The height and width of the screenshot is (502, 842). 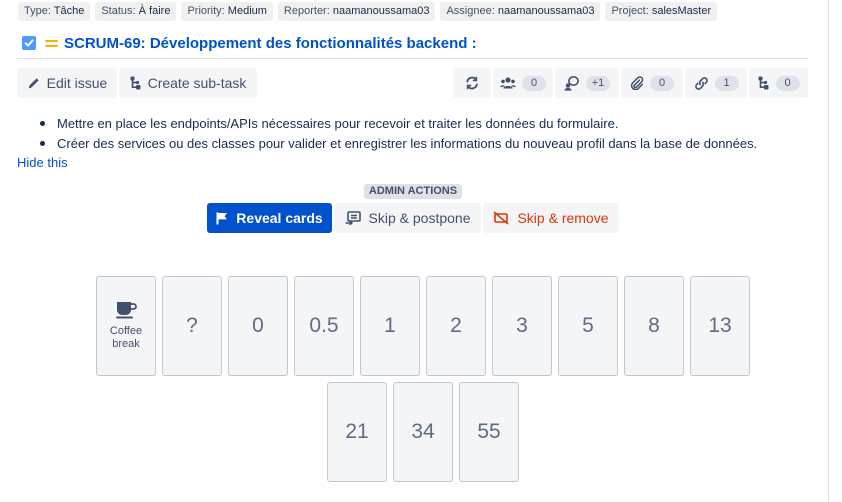 What do you see at coordinates (390, 326) in the screenshot?
I see `card-1: 1` at bounding box center [390, 326].